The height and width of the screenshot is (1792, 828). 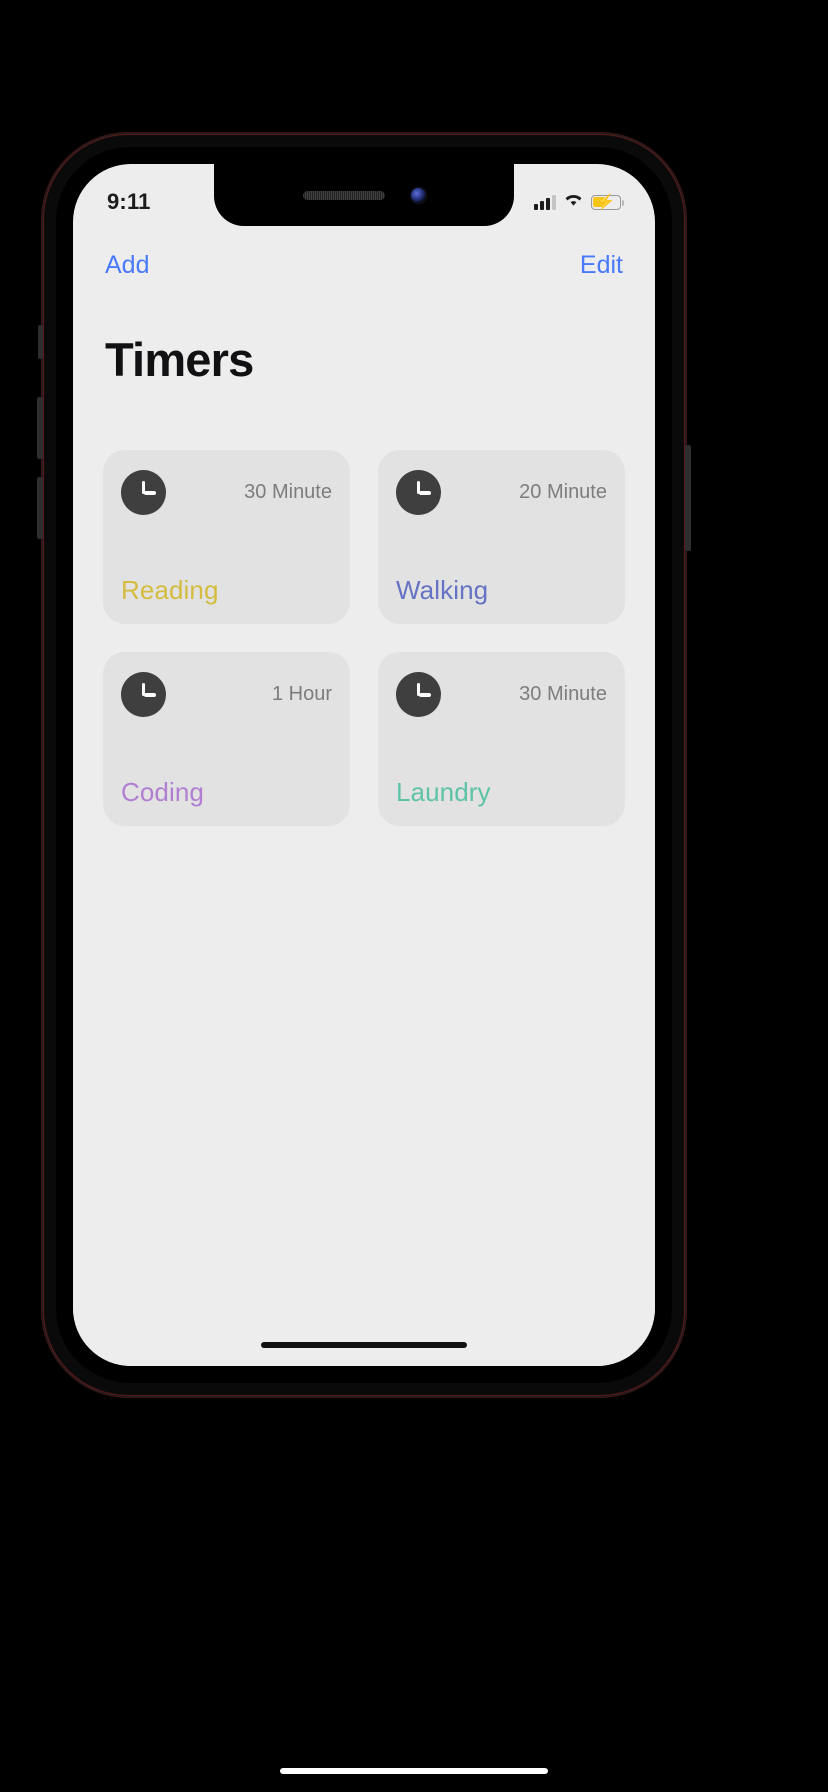 What do you see at coordinates (40, 428) in the screenshot?
I see `volume-up-button` at bounding box center [40, 428].